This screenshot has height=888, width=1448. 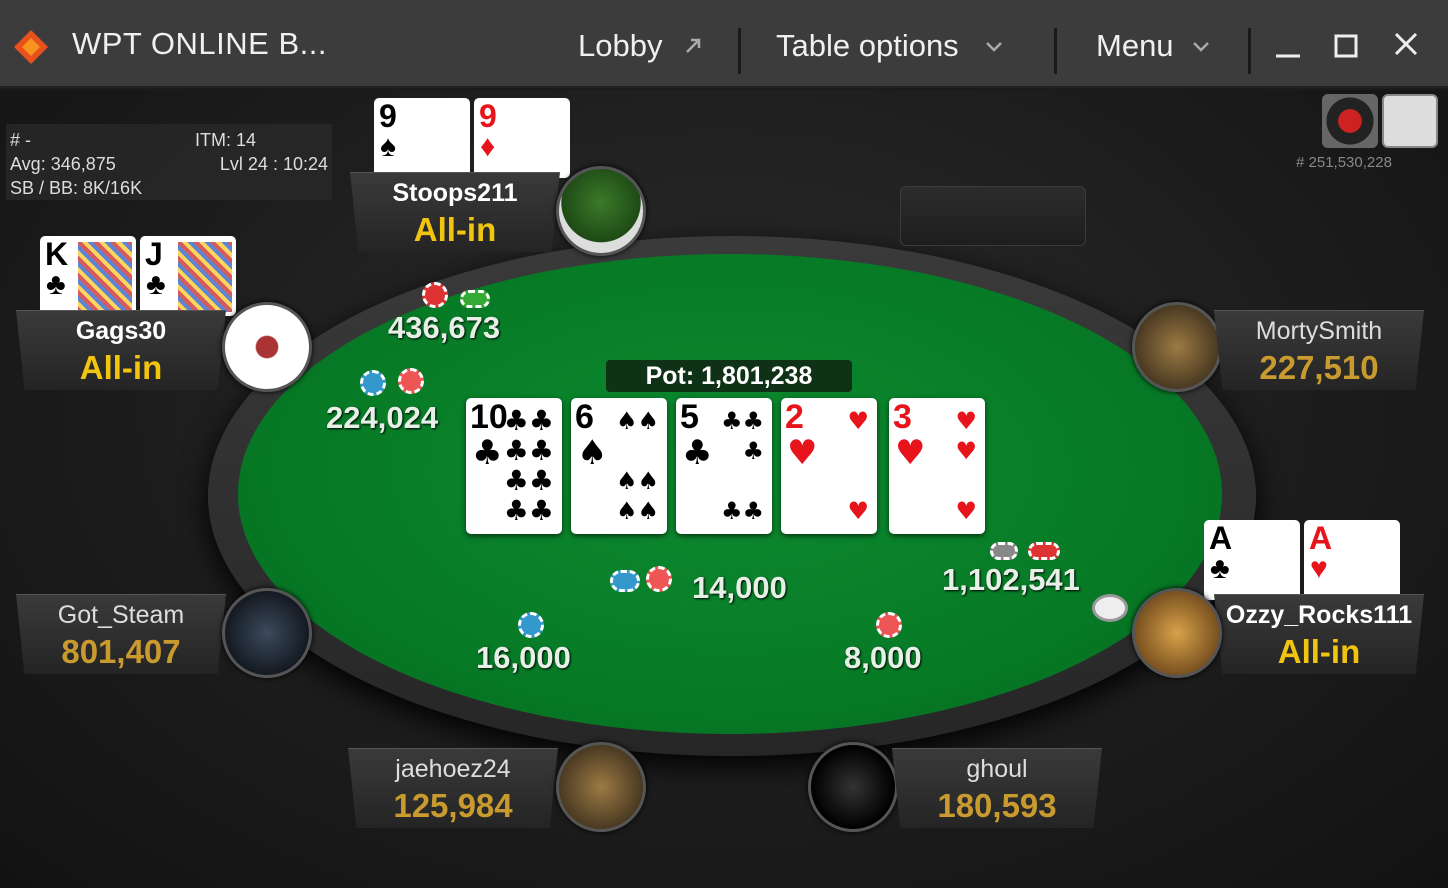 I want to click on partypoker-logo-icon, so click(x=31, y=47).